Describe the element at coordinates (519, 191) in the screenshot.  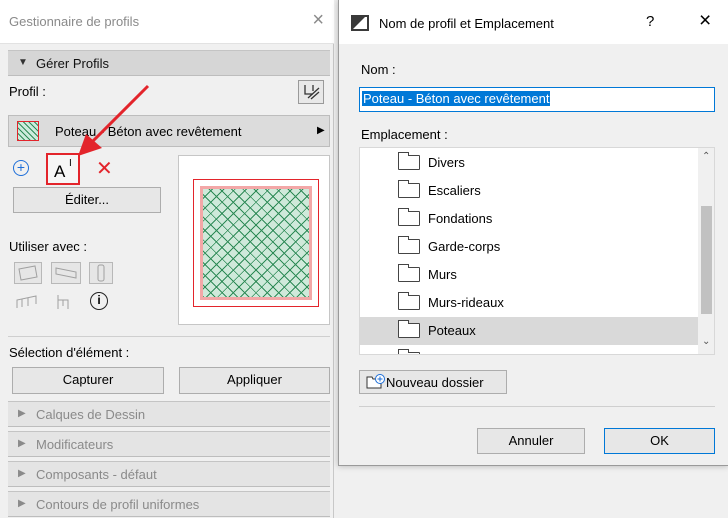
I see `folder-item: Escaliers` at that location.